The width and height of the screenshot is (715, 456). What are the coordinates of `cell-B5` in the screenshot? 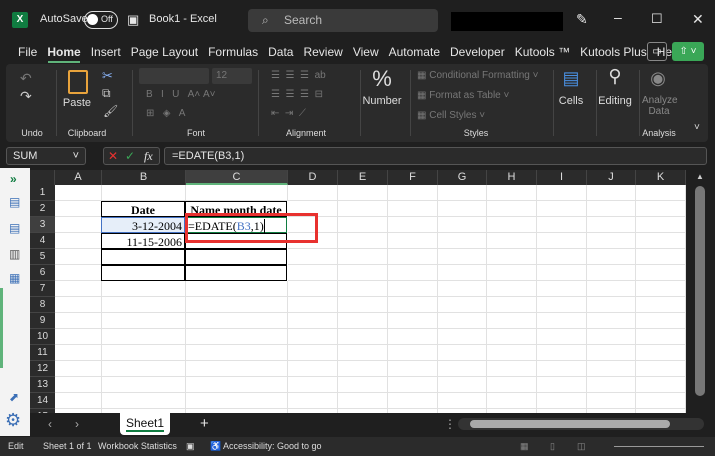 It's located at (143, 257).